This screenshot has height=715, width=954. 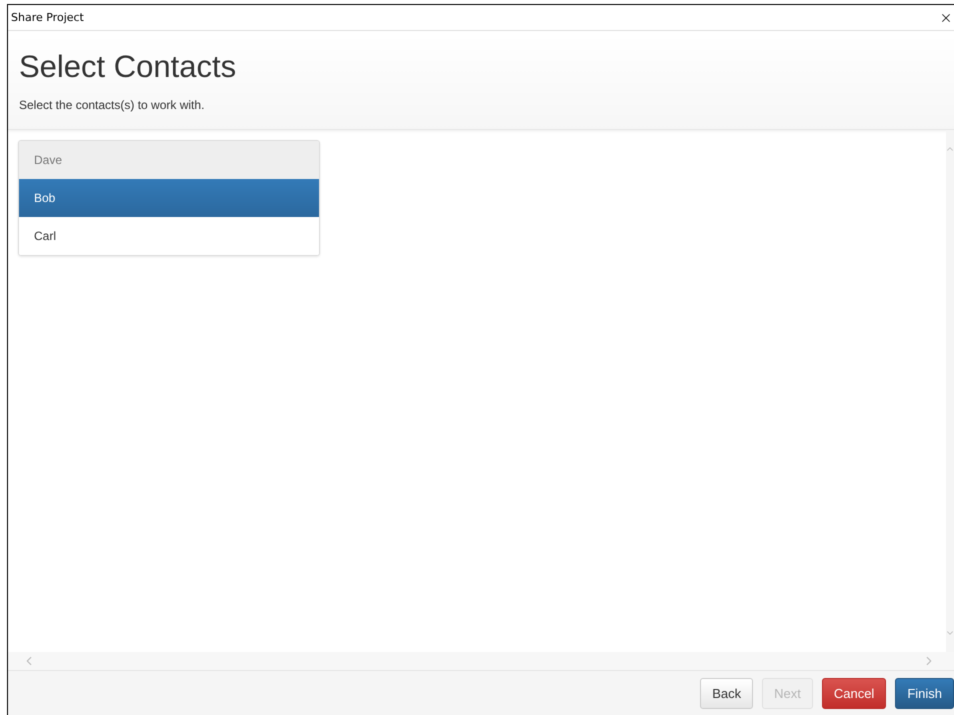 I want to click on vertical-scrollbar, so click(x=950, y=391).